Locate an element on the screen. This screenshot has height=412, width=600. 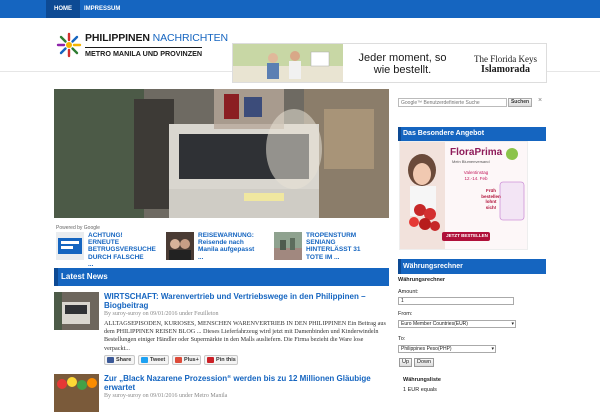
latest-news-header: Latest News is located at coordinates (221, 277).